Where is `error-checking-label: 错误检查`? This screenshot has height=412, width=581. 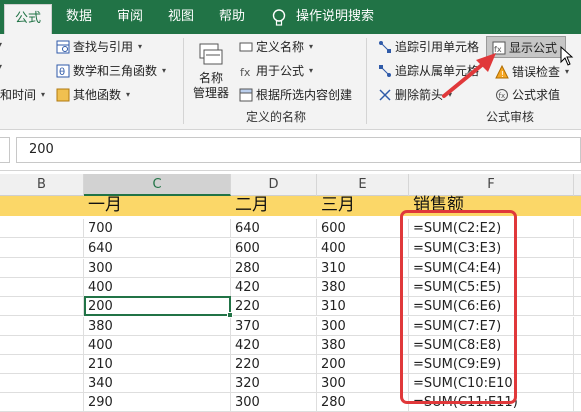
error-checking-label: 错误检查 is located at coordinates (536, 72).